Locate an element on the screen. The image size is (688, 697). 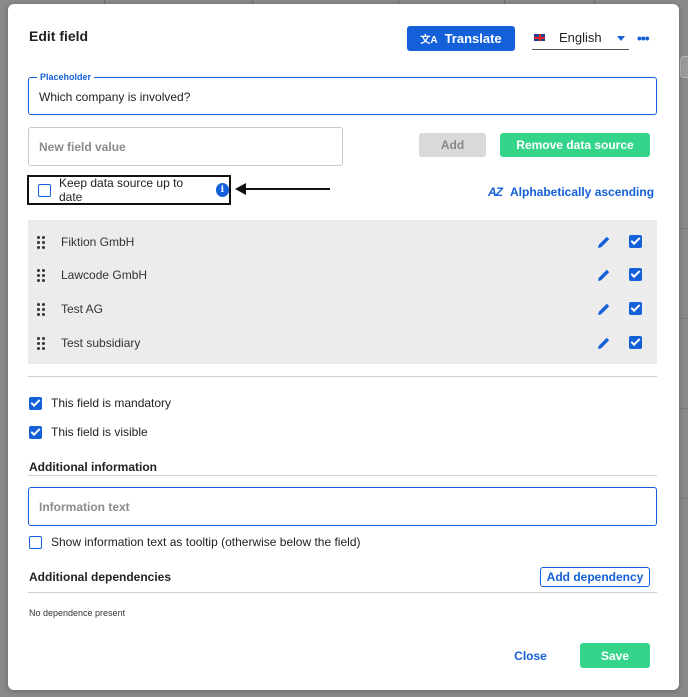
no-dependence-text: No dependence present is located at coordinates (77, 613).